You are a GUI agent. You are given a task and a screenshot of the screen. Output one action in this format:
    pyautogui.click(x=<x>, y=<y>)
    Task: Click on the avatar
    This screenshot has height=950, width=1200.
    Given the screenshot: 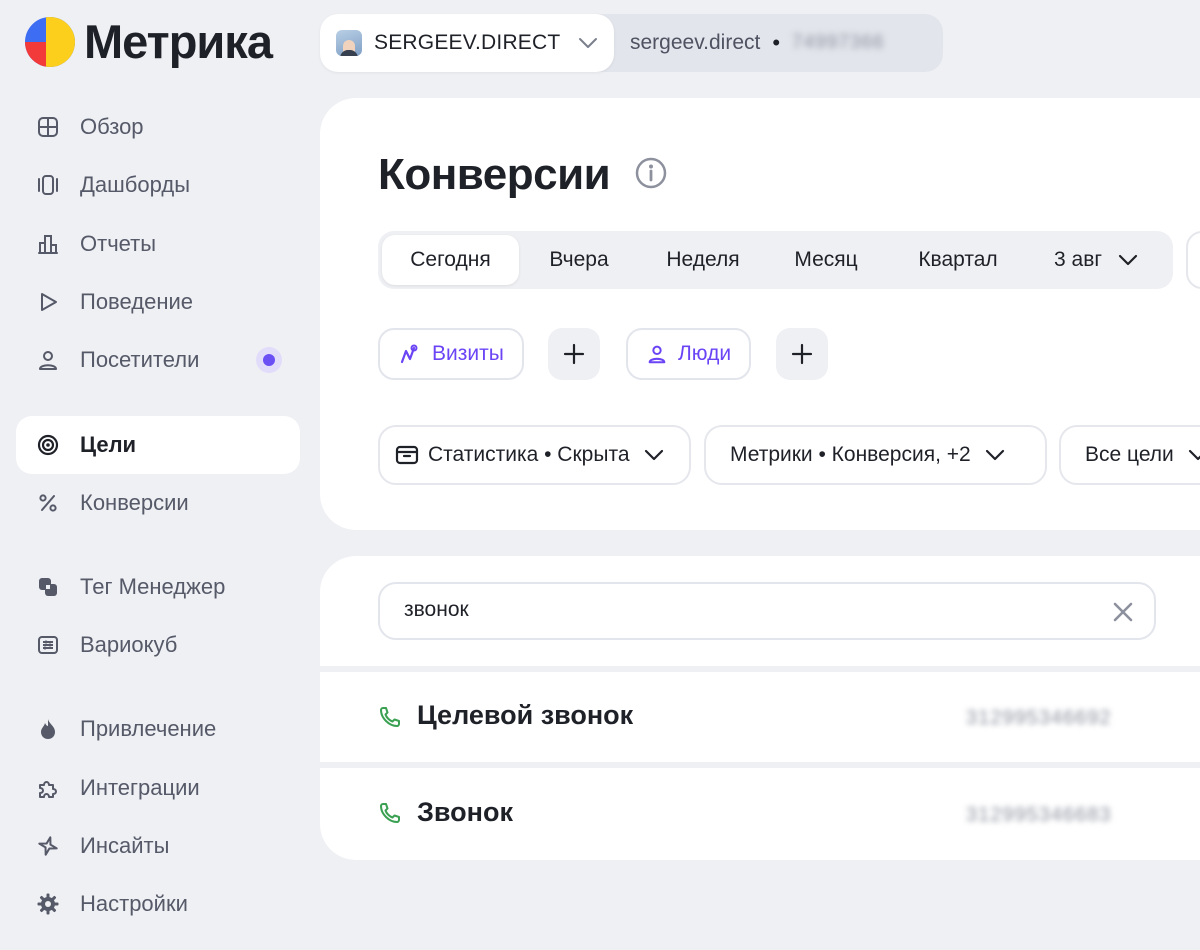 What is the action you would take?
    pyautogui.click(x=349, y=43)
    